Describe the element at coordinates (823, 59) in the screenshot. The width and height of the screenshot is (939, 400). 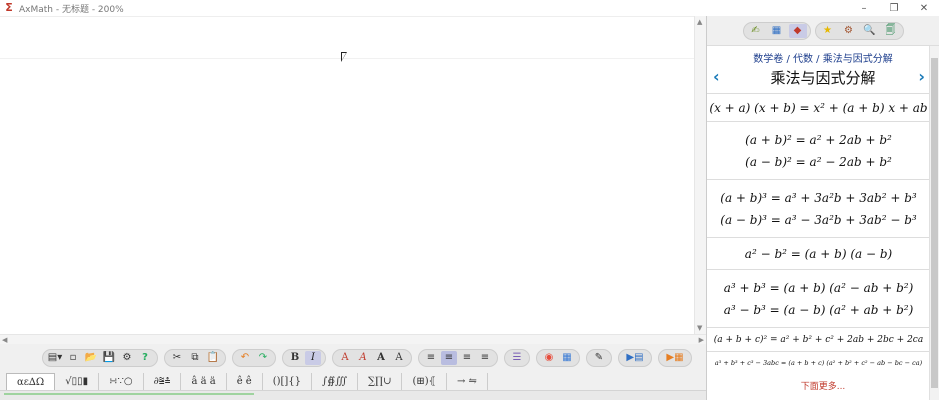
I see `breadcrumb: 数学卷 / 代数 / 乘法与因式分解` at that location.